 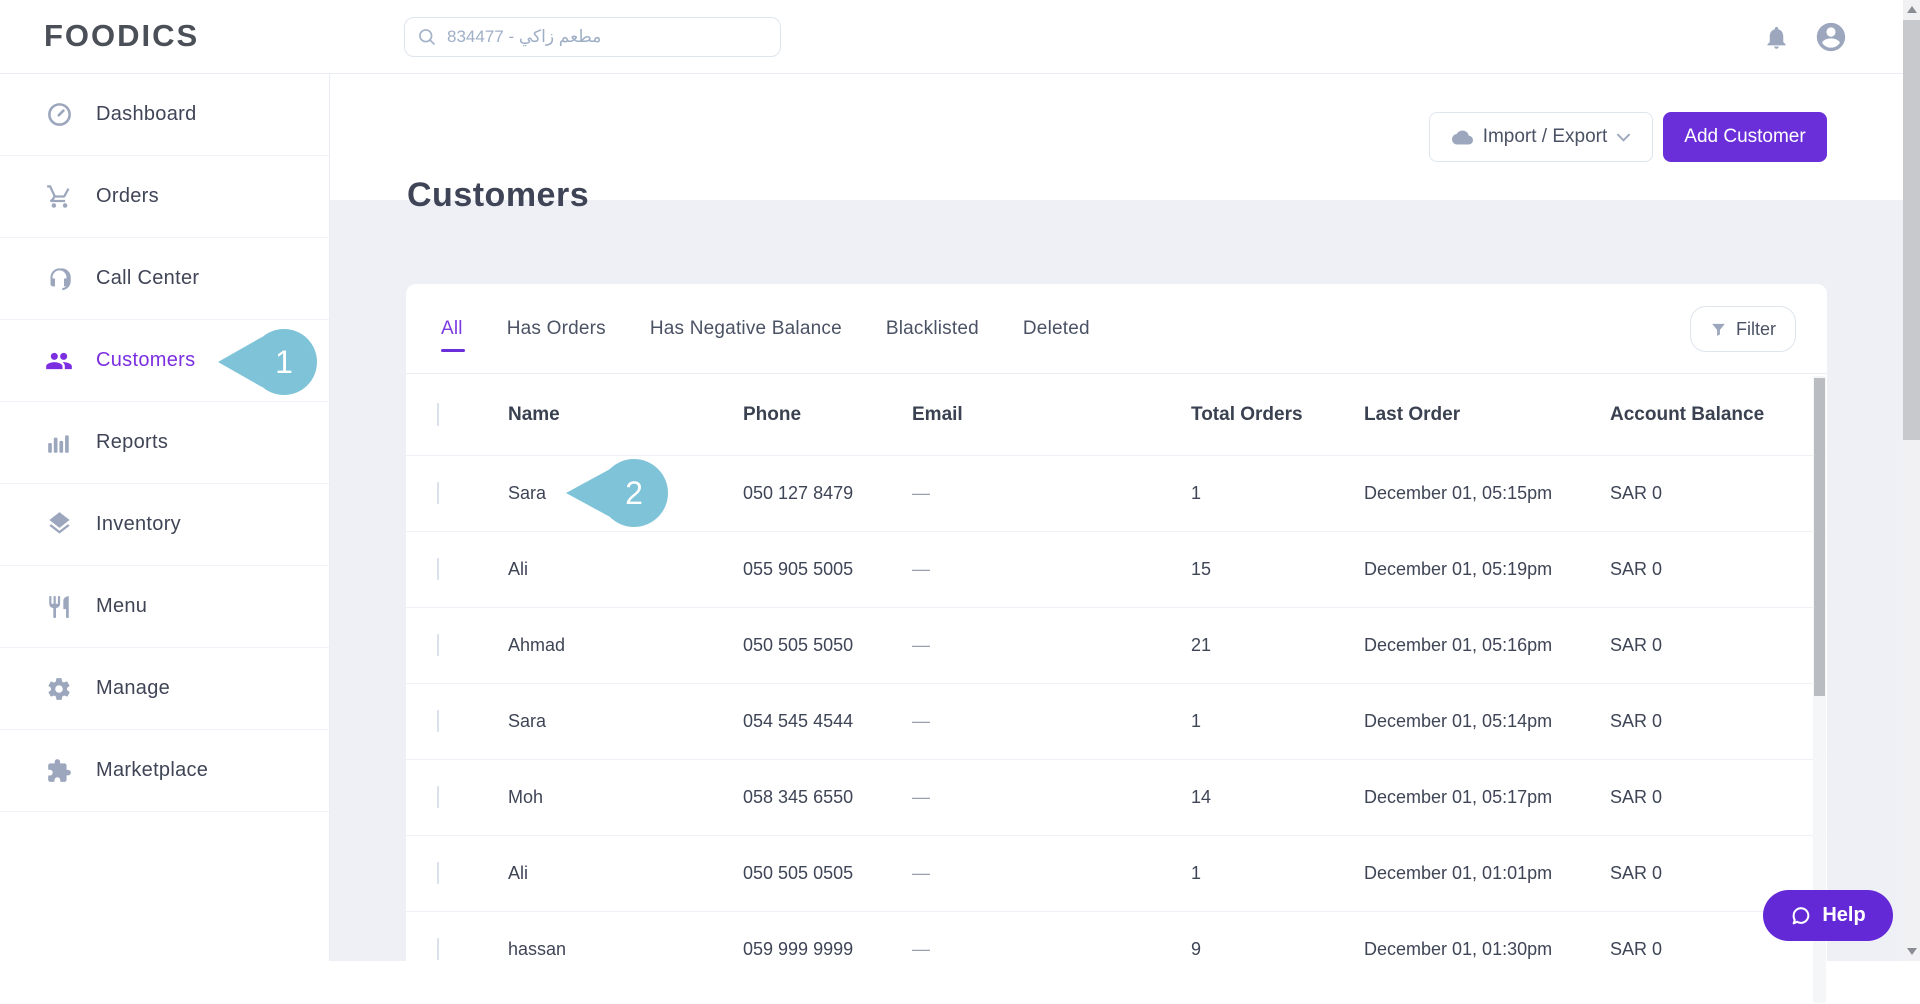 What do you see at coordinates (438, 414) in the screenshot?
I see `select-all-checkbox` at bounding box center [438, 414].